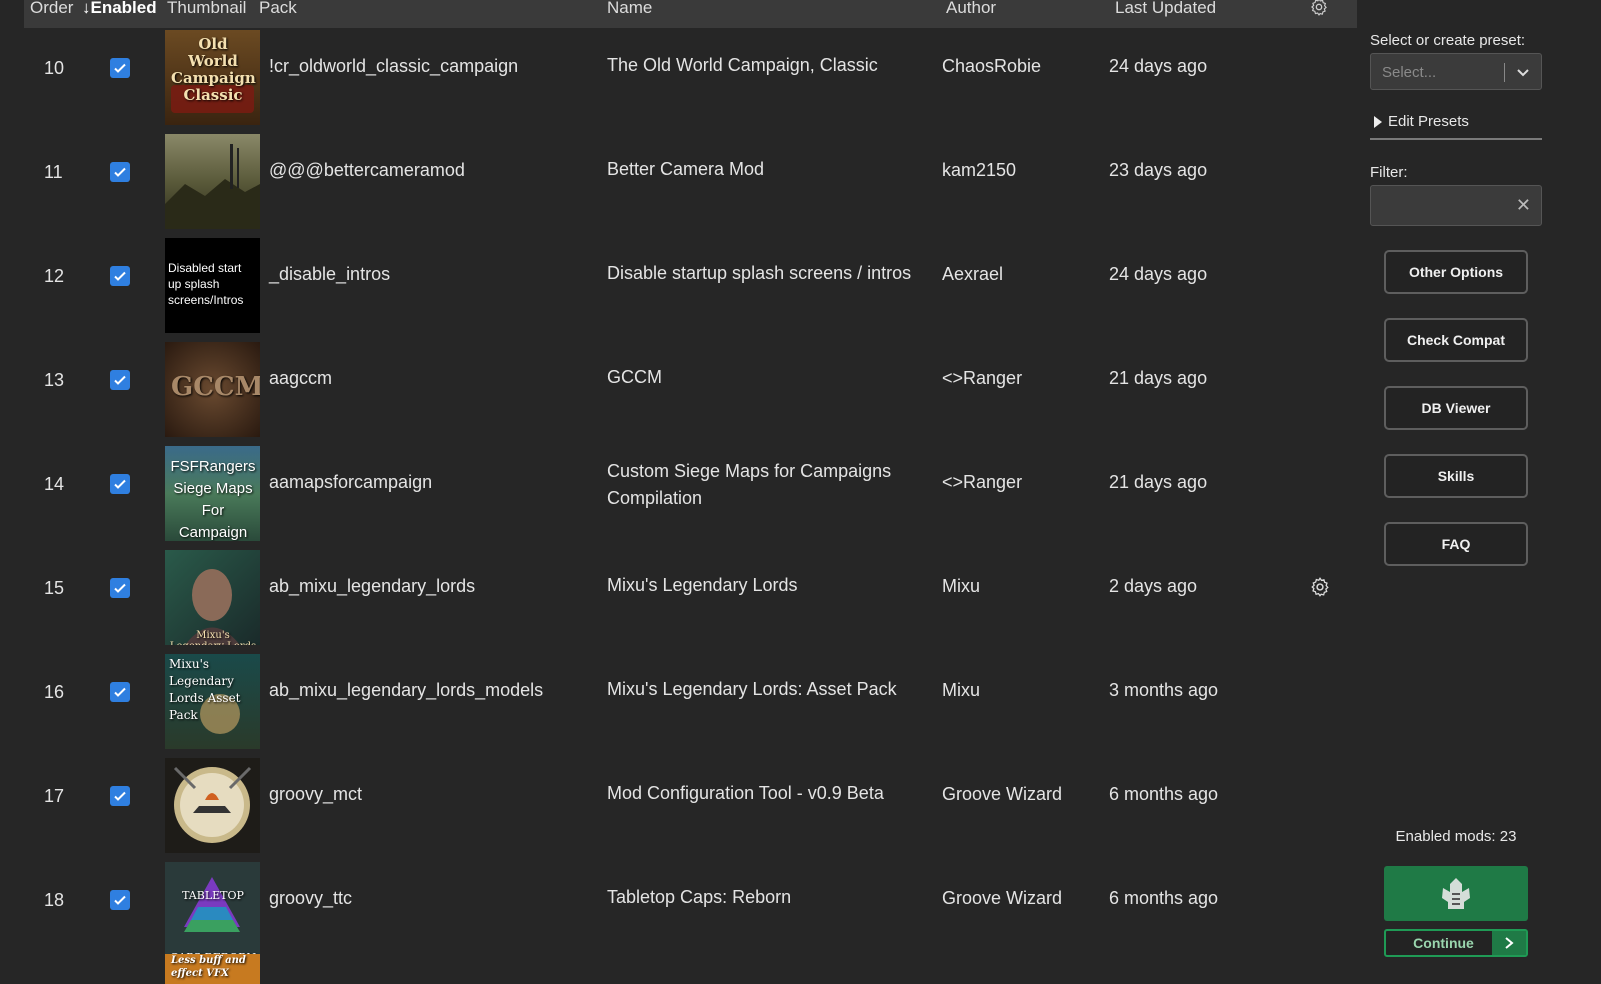 This screenshot has width=1601, height=984. I want to click on header-thumbnail: Thumbnail, so click(206, 8).